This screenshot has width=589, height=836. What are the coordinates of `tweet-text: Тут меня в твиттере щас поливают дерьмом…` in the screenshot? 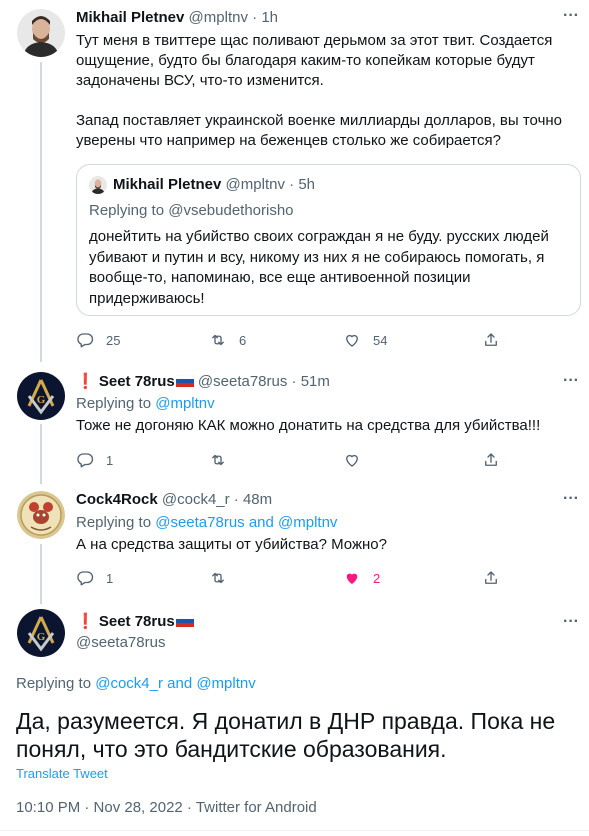 It's located at (319, 90).